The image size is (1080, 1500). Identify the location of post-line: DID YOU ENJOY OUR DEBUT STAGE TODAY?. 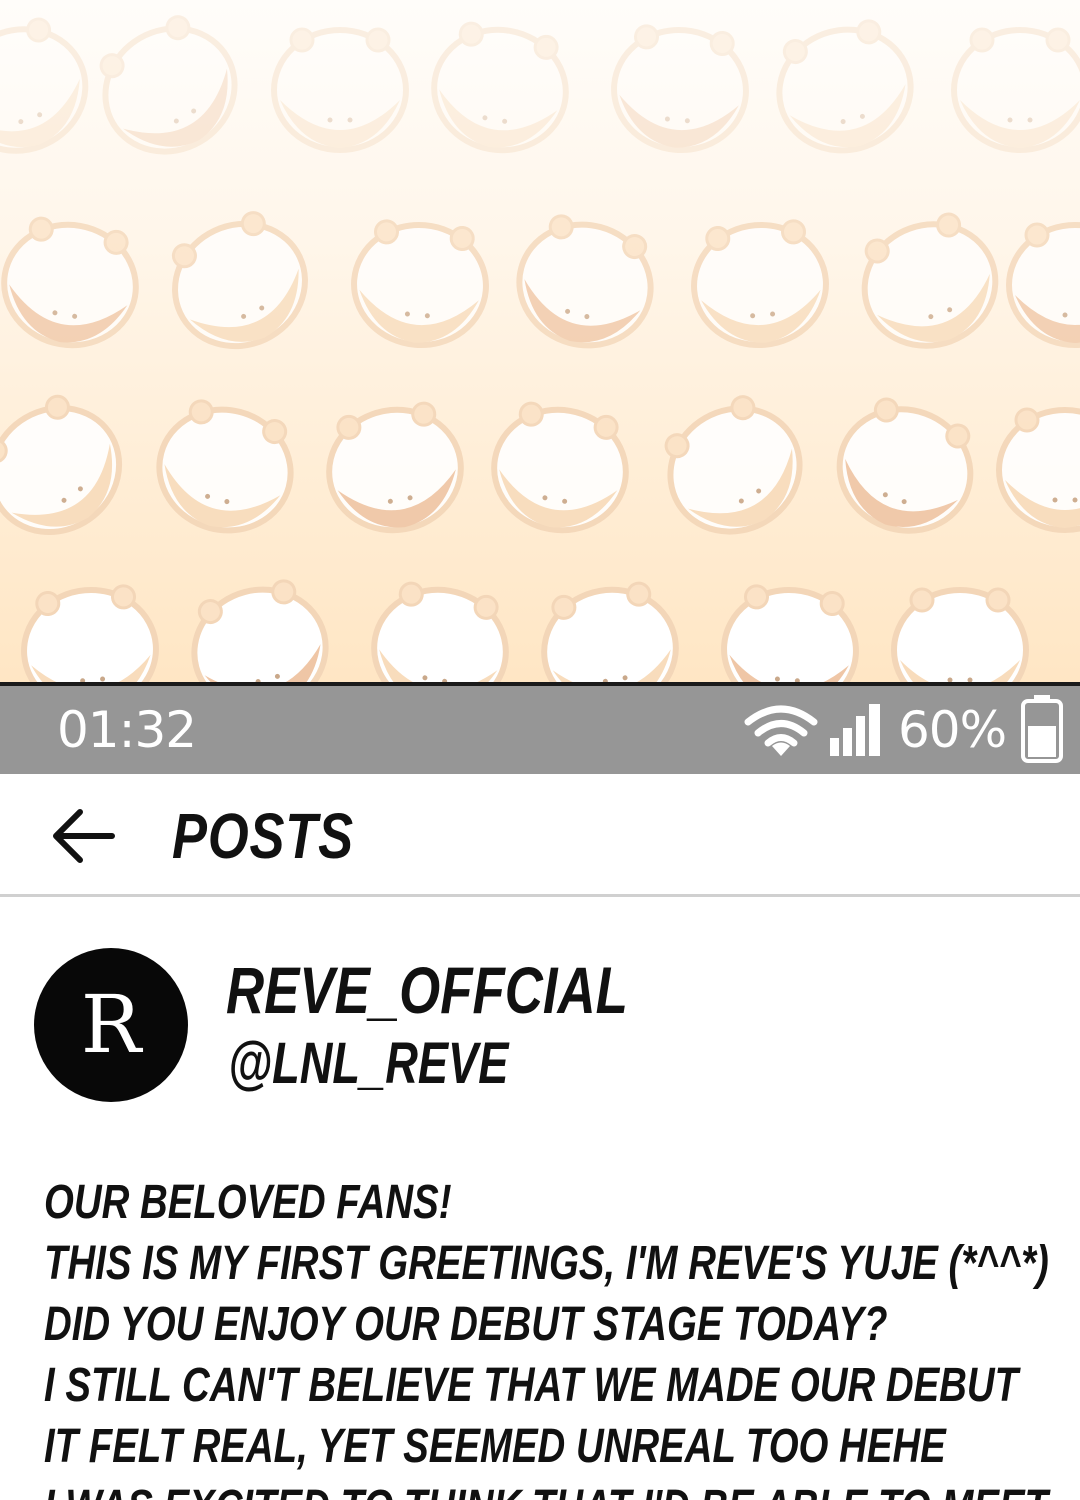
(466, 1324).